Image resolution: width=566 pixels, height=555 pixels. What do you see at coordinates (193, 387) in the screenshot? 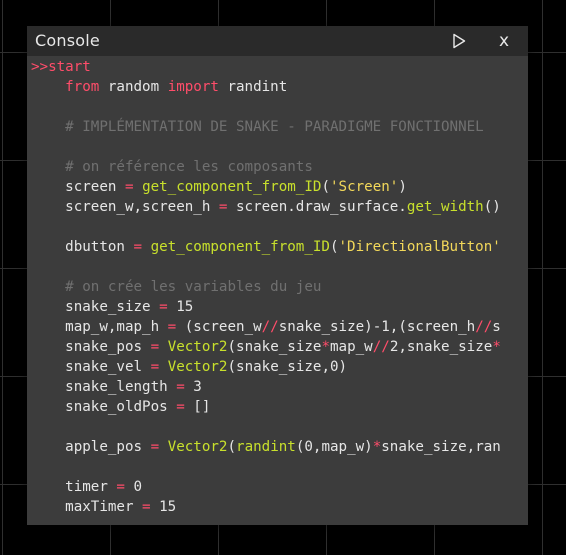
I see `code-token: 3` at bounding box center [193, 387].